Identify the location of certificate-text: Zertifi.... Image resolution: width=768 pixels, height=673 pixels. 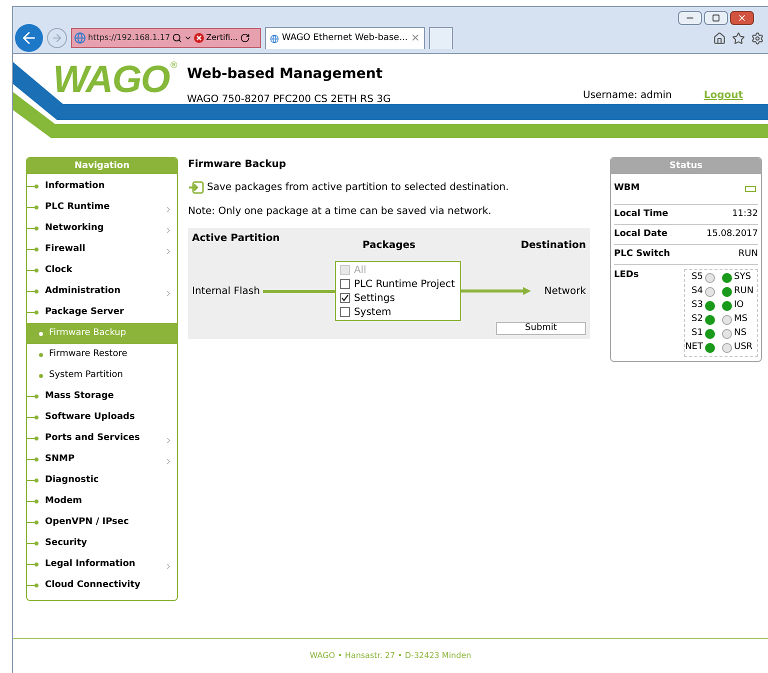
(222, 38).